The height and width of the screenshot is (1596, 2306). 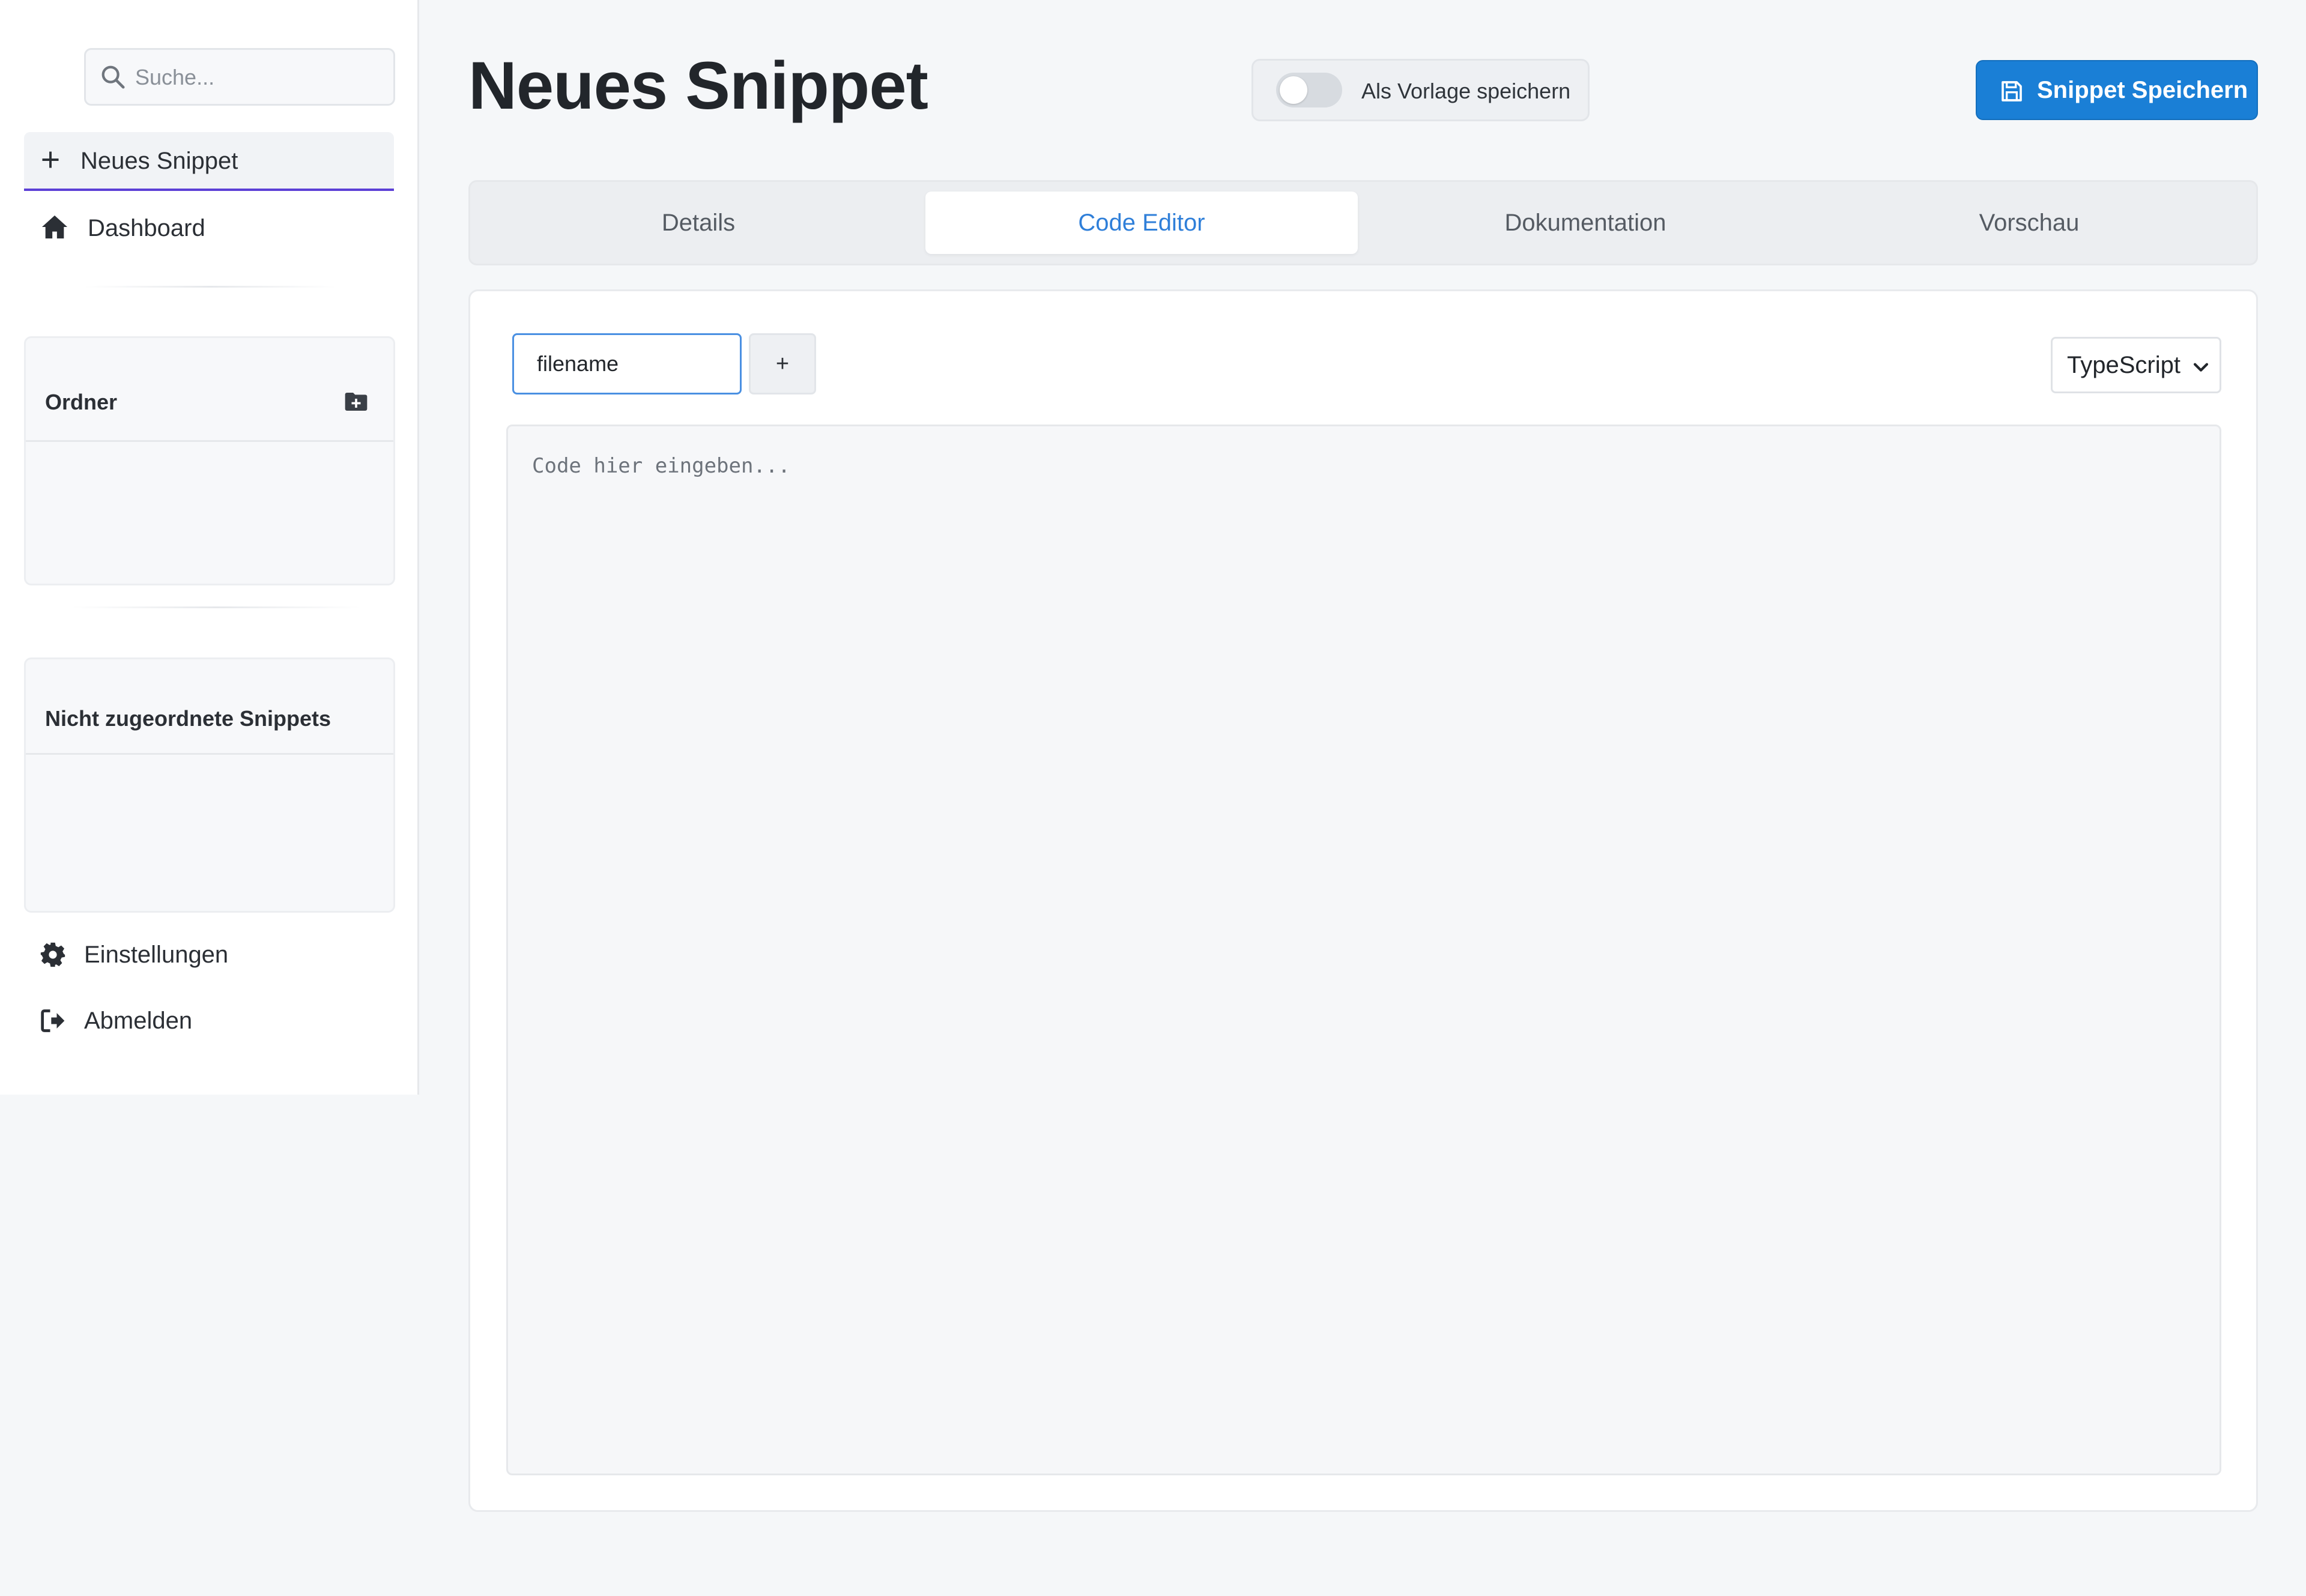 What do you see at coordinates (209, 229) in the screenshot?
I see `sidebar-item-dashboard: Dashboard` at bounding box center [209, 229].